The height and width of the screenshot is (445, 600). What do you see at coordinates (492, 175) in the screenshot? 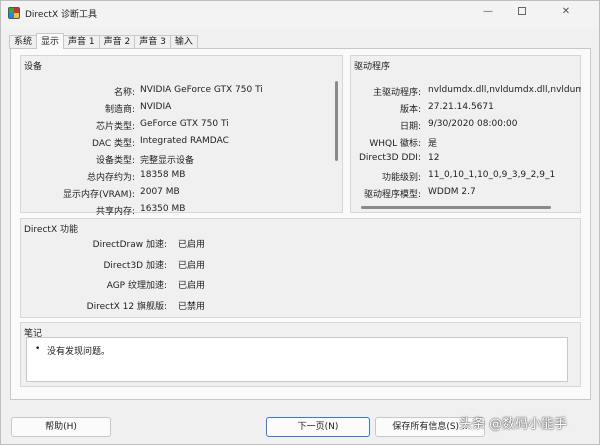
I see `driver-value-feature-levels: 11_0,10_1,10_0,9_3,9_2,9_1` at bounding box center [492, 175].